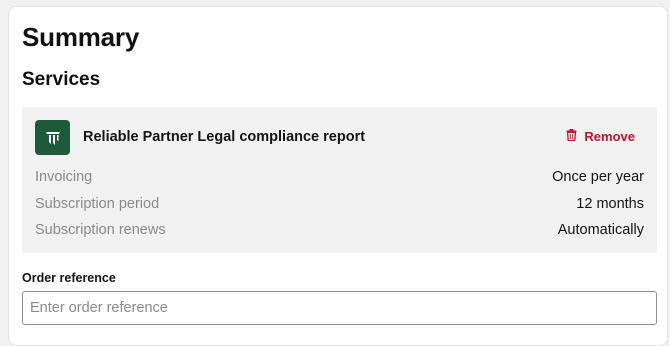 Image resolution: width=670 pixels, height=346 pixels. I want to click on detail-label: Invoicing, so click(64, 177).